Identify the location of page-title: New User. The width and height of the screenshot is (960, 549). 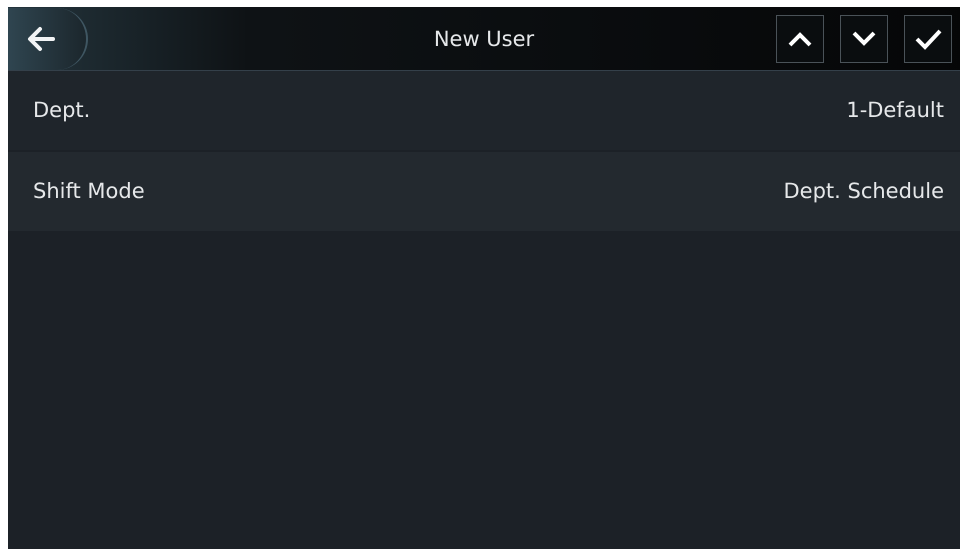
(484, 39).